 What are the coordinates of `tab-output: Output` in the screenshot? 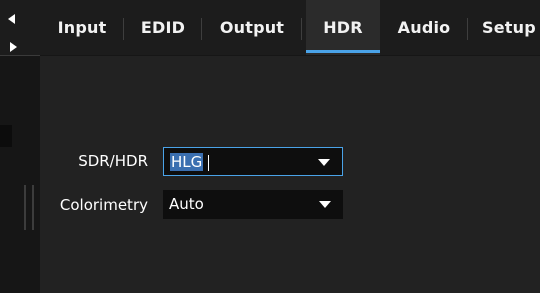 It's located at (252, 27).